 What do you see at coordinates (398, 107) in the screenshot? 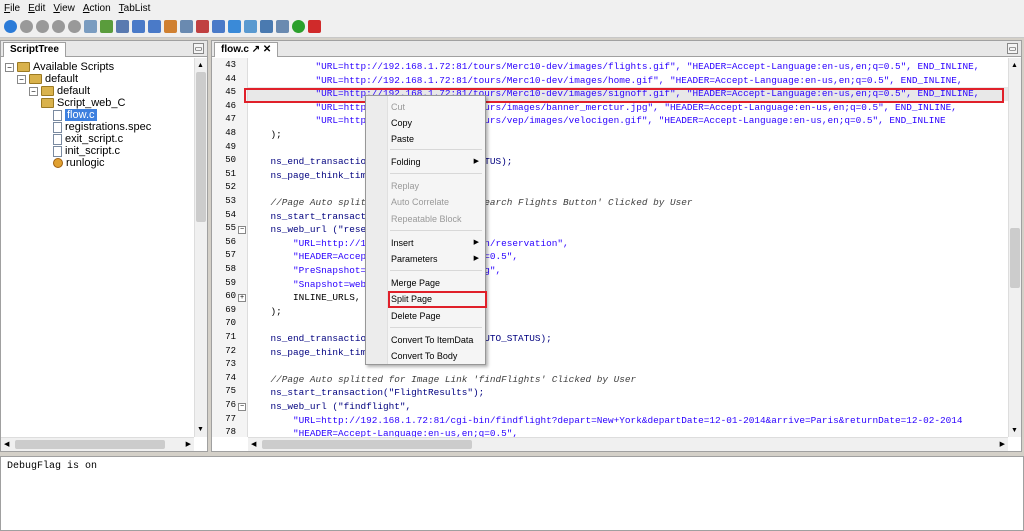
I see `menu-item-label: Cut` at bounding box center [398, 107].